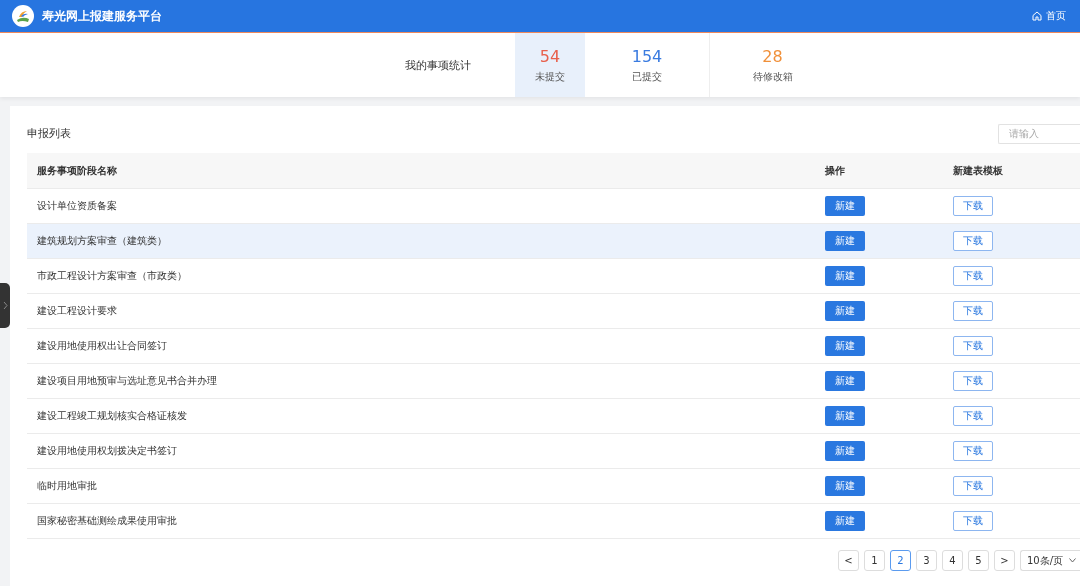 This screenshot has height=586, width=1080. I want to click on platform-title: 寿光网上报建服务平台, so click(102, 16).